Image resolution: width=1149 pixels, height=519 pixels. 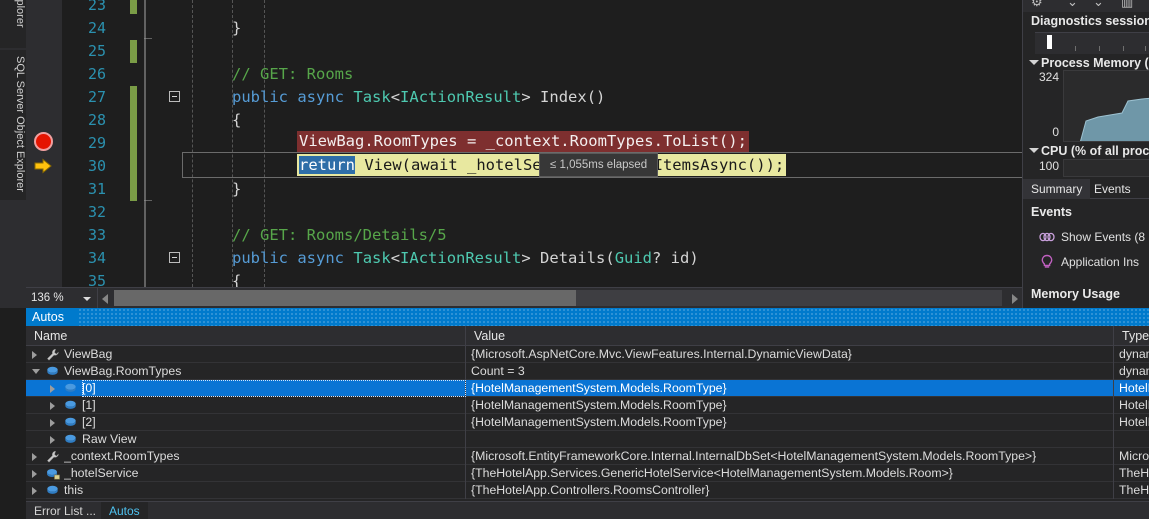 I want to click on column-header-value: Value, so click(x=790, y=336).